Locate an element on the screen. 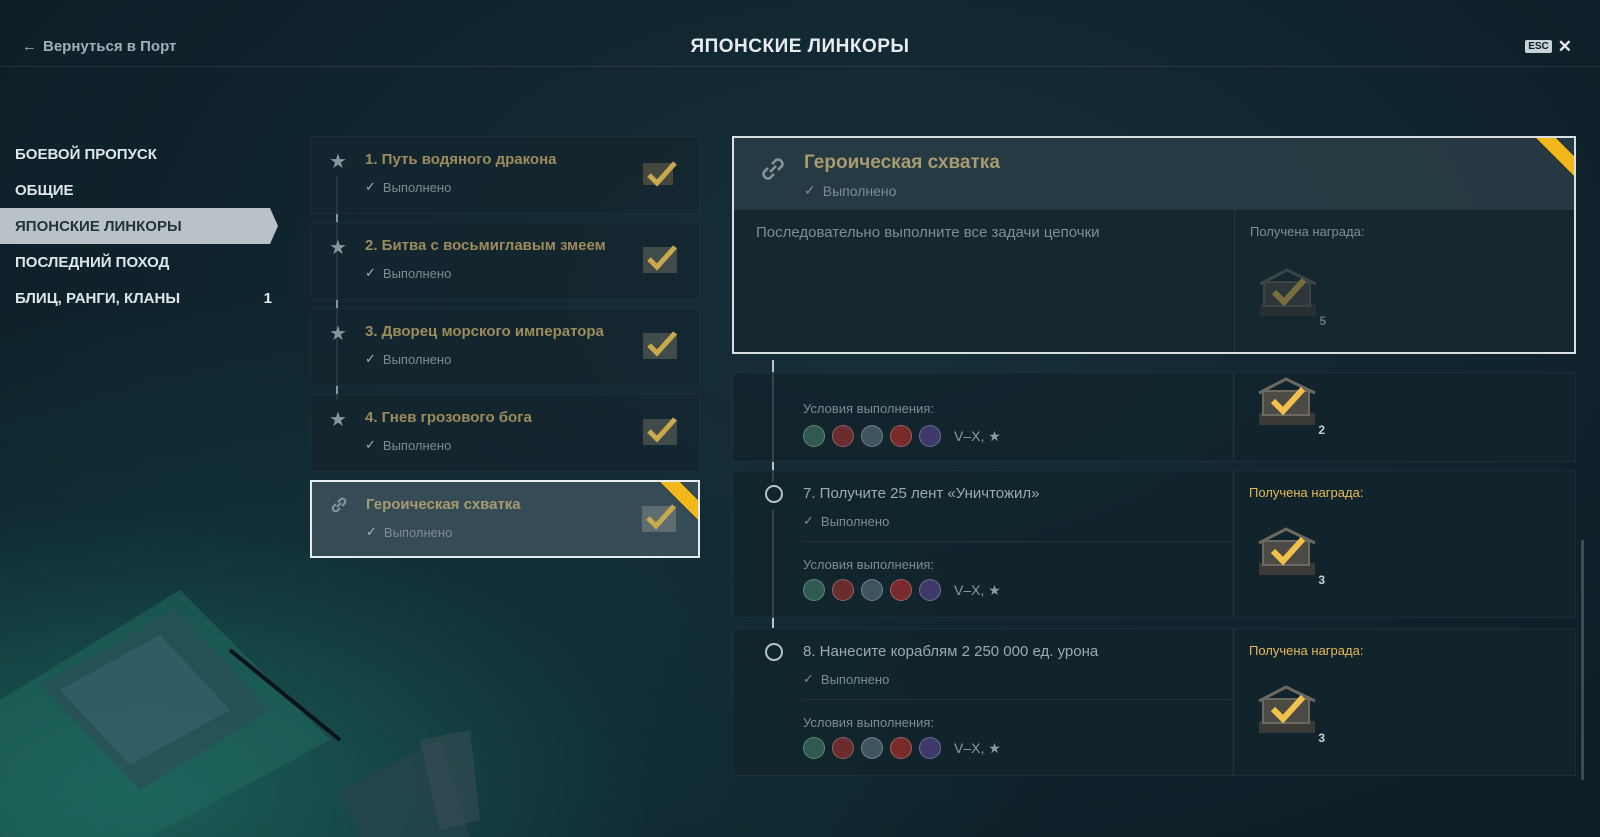 Image resolution: width=1600 pixels, height=837 pixels. mission-card-selected: Героическая схватка ✓ Выполнено is located at coordinates (505, 519).